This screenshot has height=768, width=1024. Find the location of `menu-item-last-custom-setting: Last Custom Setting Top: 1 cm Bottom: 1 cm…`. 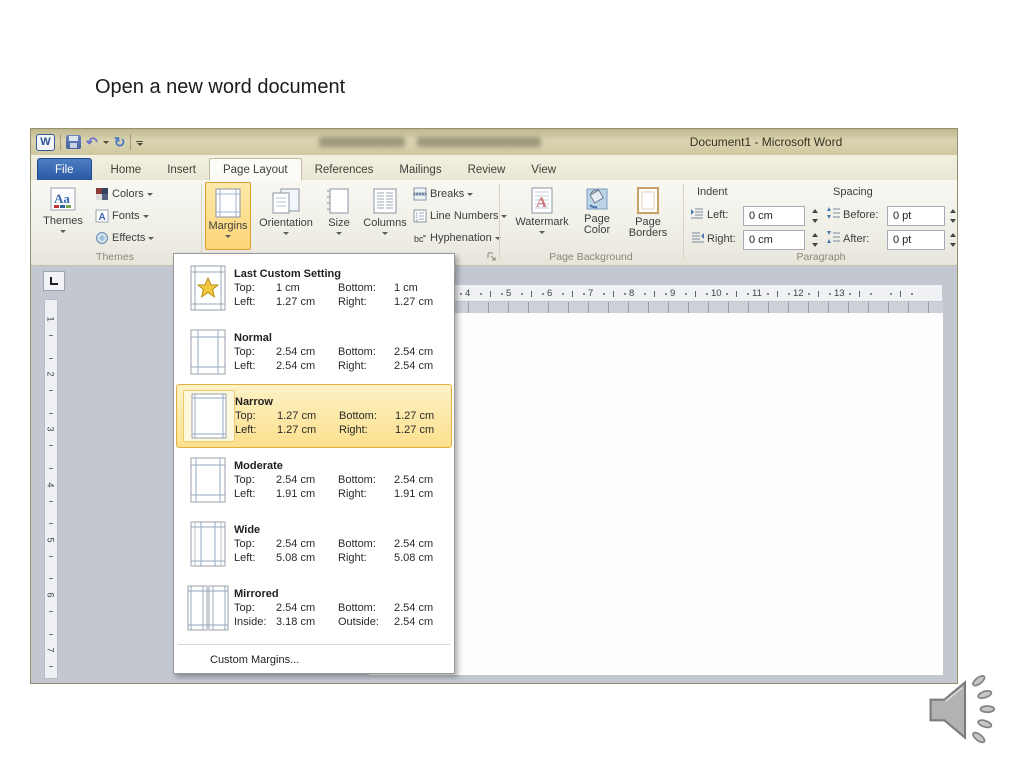

menu-item-last-custom-setting: Last Custom Setting Top: 1 cm Bottom: 1 cm… is located at coordinates (314, 288).